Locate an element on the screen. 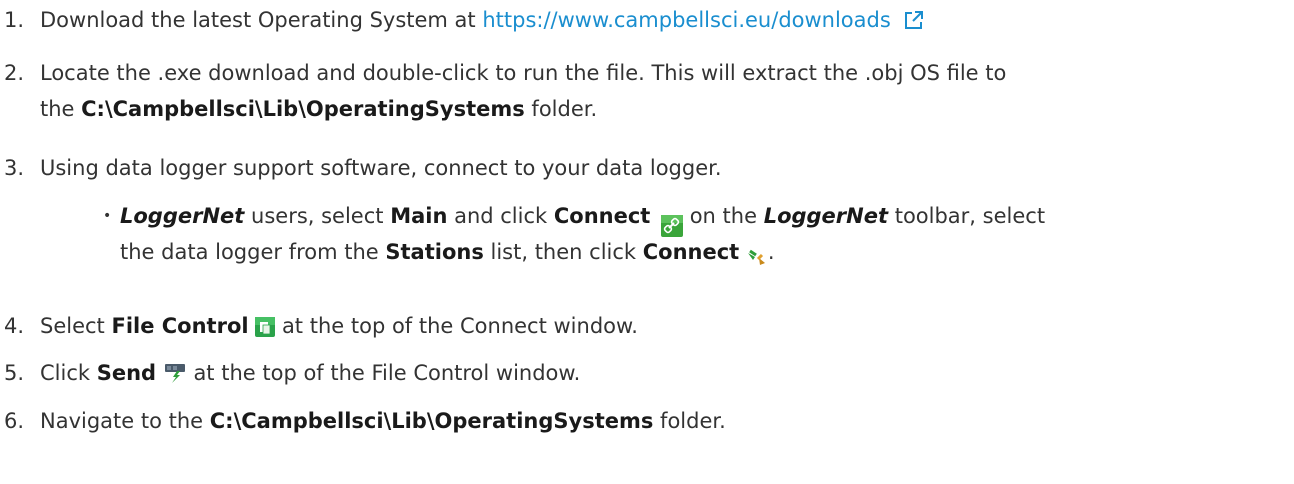  step-text: users, select is located at coordinates (317, 216).